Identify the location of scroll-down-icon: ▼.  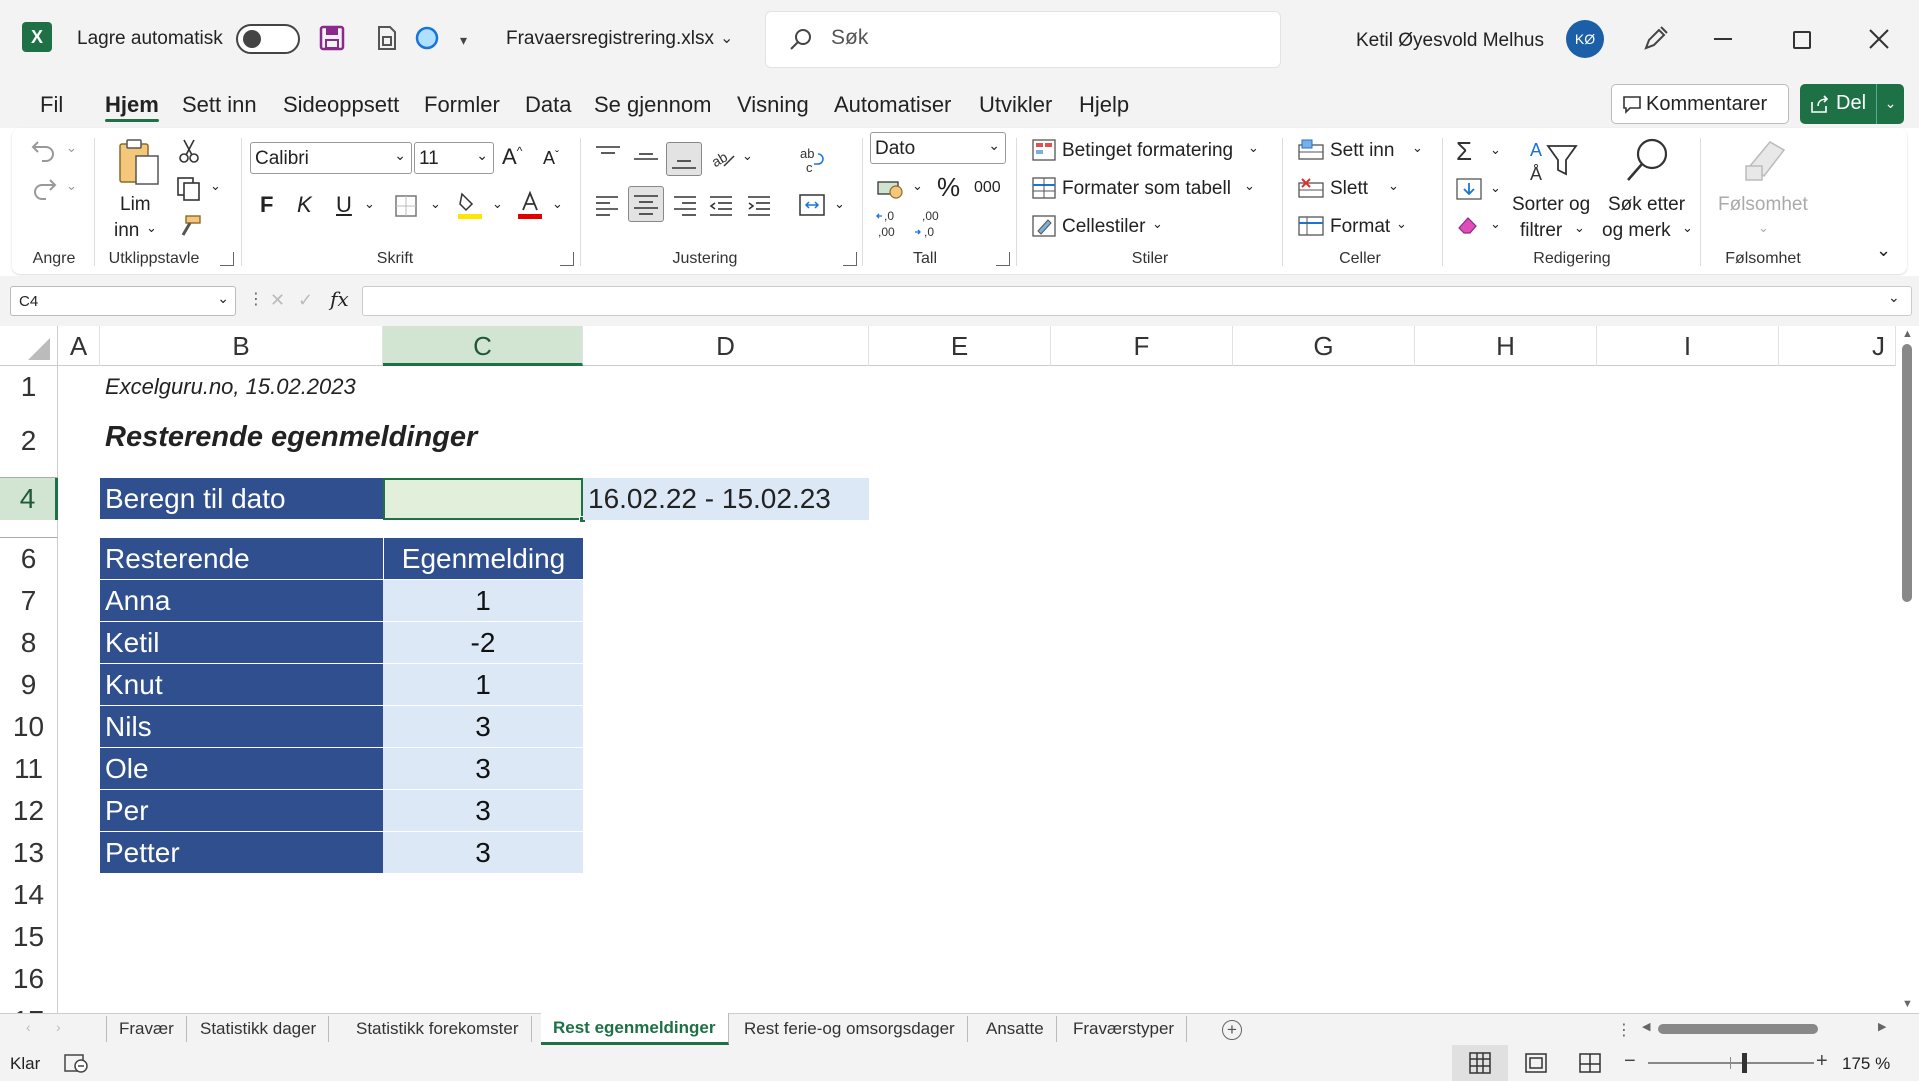
(1907, 1004).